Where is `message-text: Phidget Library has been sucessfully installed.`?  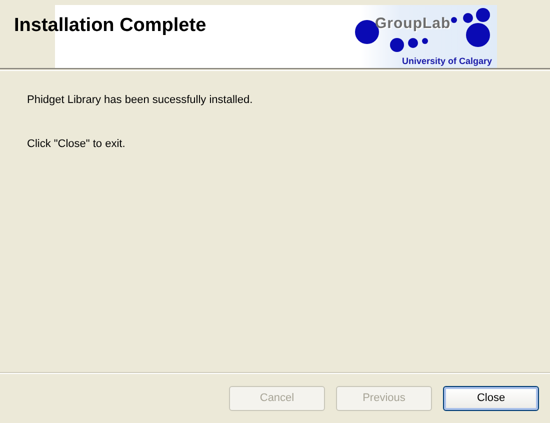 message-text: Phidget Library has been sucessfully installed. is located at coordinates (140, 100).